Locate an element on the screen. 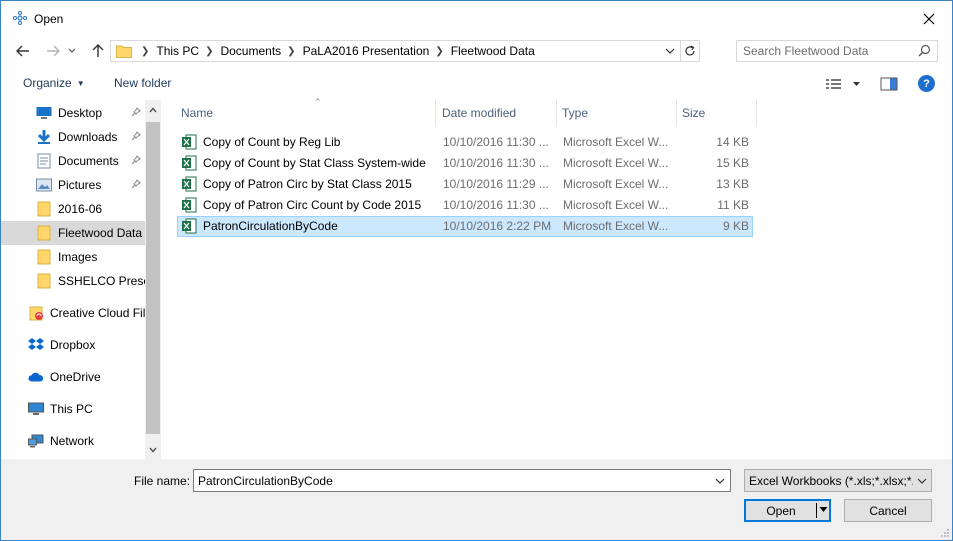 This screenshot has height=541, width=953. sidebar-item-sshelco: SSHELCO Preser is located at coordinates (73, 281).